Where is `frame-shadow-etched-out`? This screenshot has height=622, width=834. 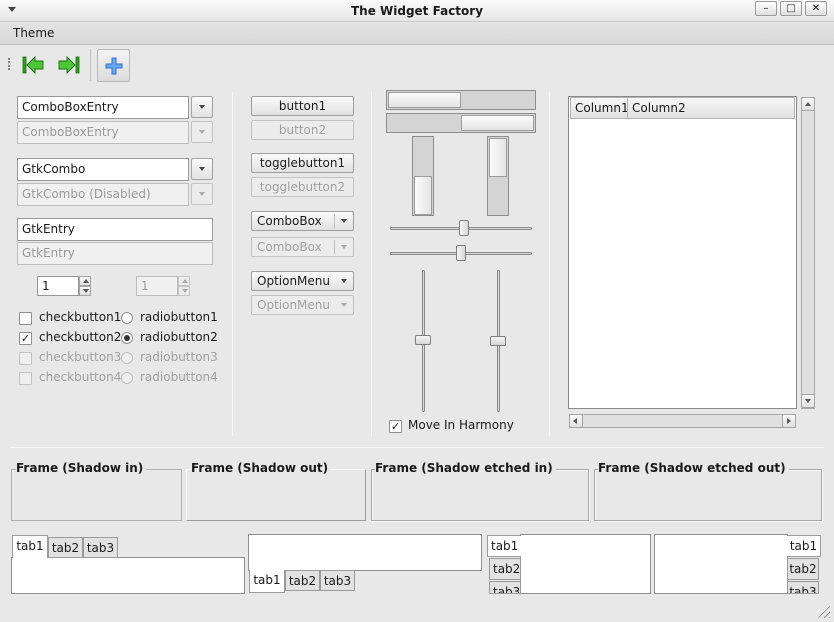
frame-shadow-etched-out is located at coordinates (708, 495).